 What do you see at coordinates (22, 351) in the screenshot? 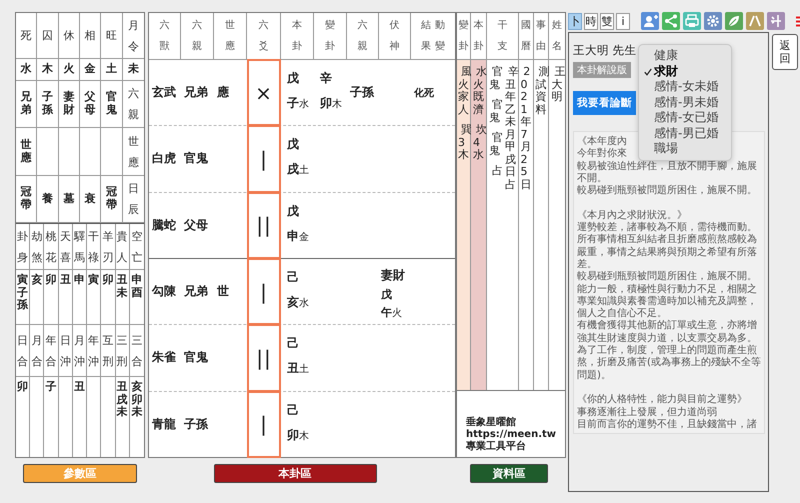
I see `column-header: 日合` at bounding box center [22, 351].